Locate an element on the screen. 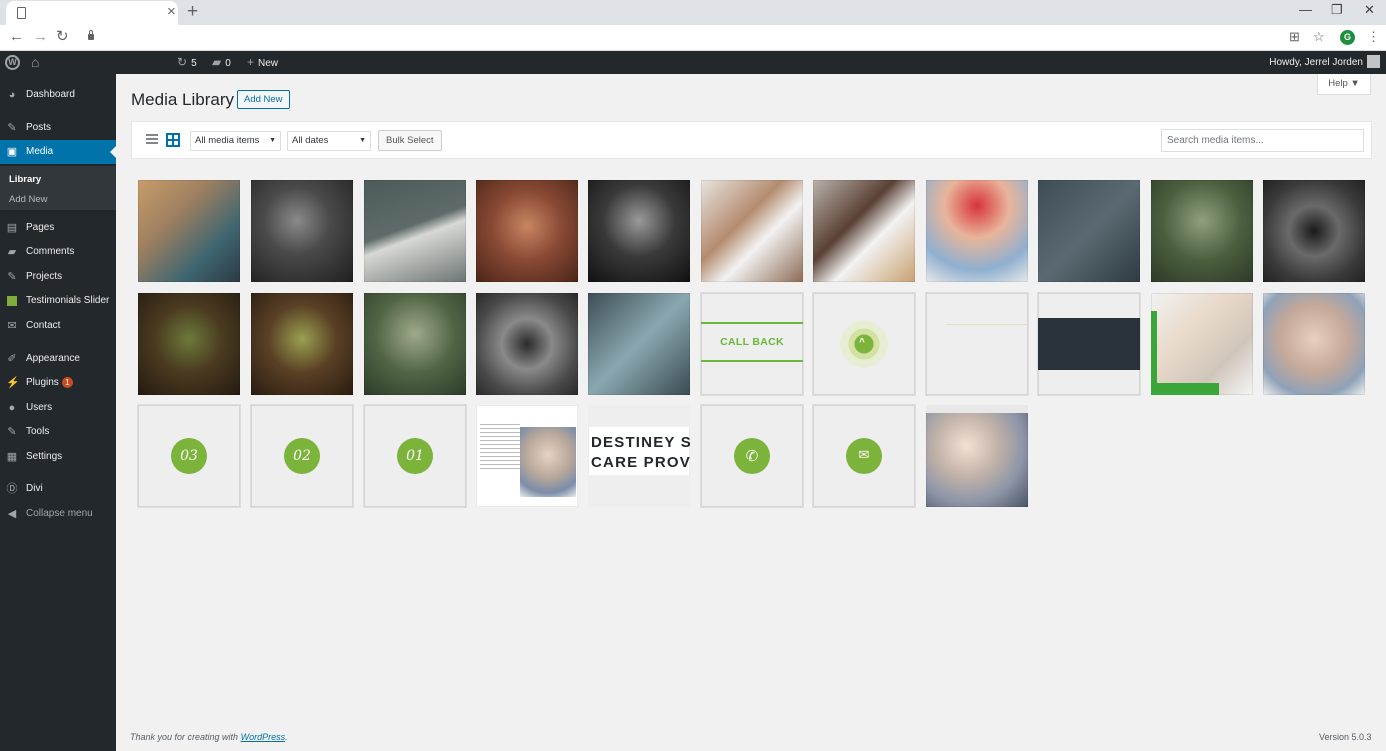 This screenshot has width=1386, height=751. page-title: Media Library is located at coordinates (182, 99).